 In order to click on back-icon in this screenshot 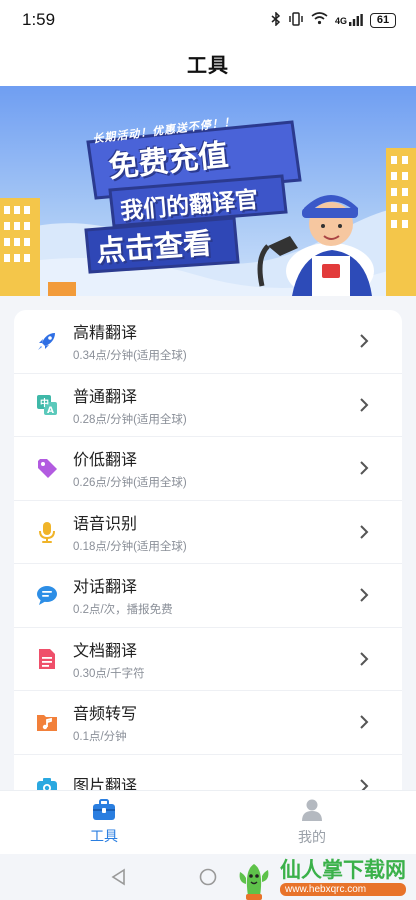, I will do `click(119, 877)`.